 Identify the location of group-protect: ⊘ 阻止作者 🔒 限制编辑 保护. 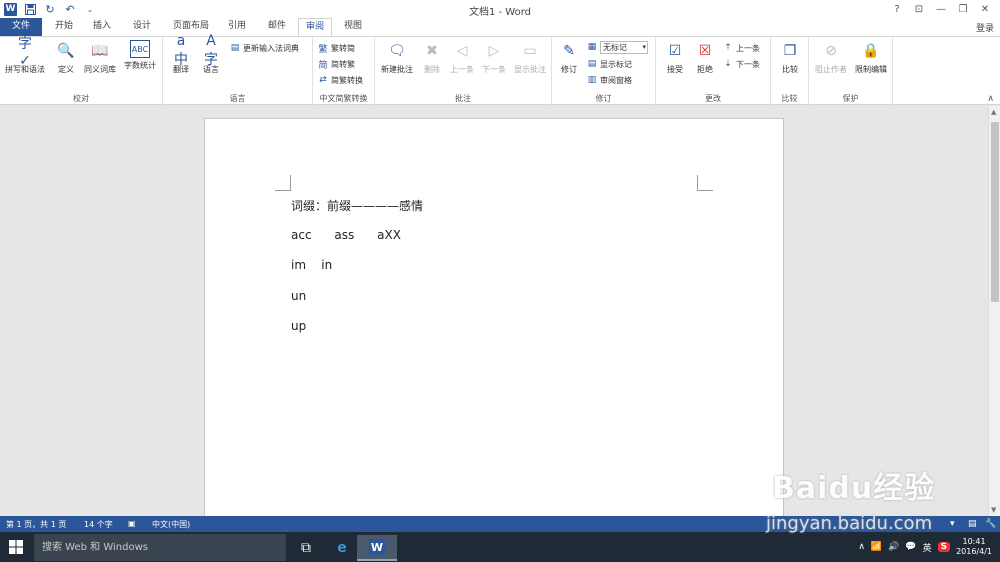
(851, 71).